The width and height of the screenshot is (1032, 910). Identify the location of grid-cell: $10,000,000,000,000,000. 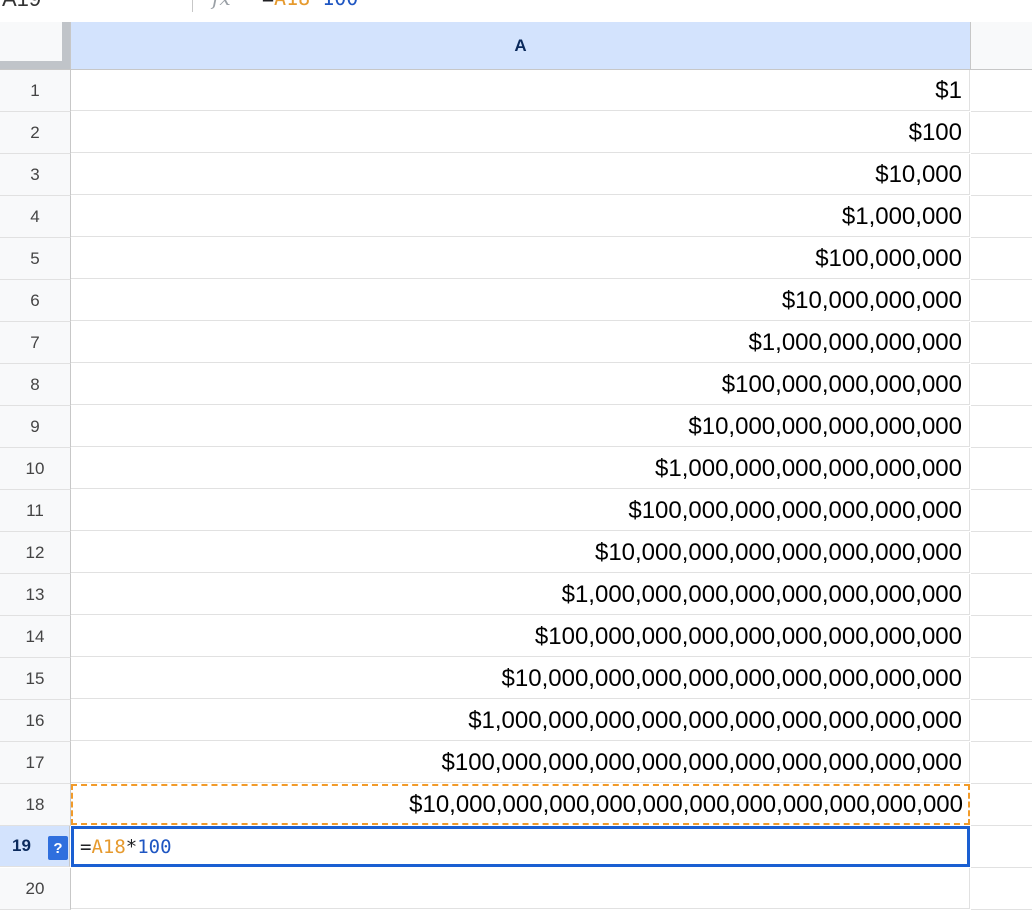
(520, 426).